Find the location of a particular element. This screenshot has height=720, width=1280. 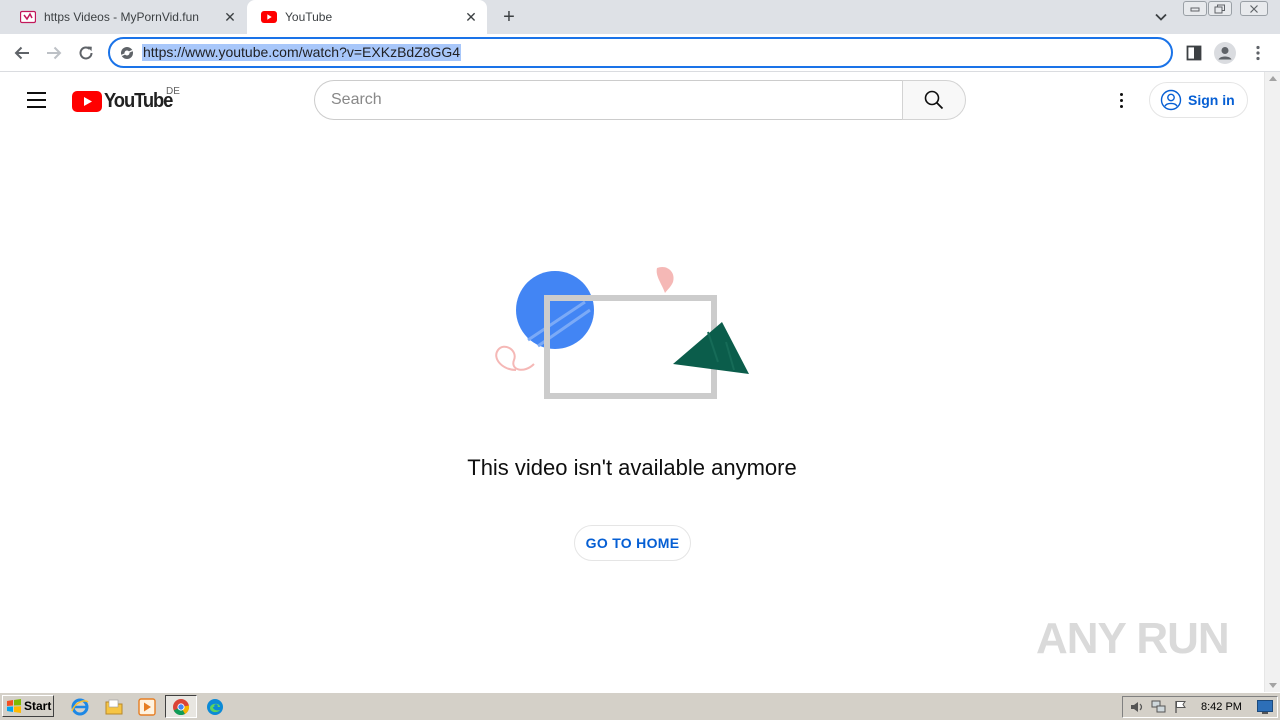

tab-search-icon is located at coordinates (1161, 17).